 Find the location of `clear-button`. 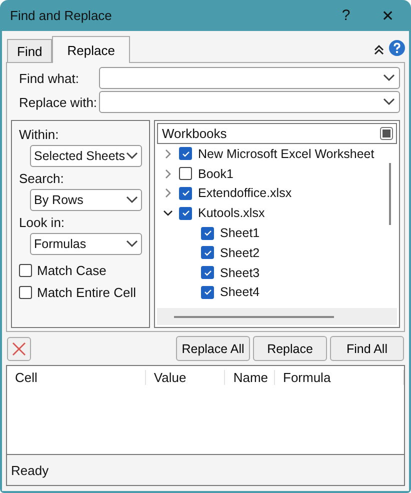

clear-button is located at coordinates (19, 348).